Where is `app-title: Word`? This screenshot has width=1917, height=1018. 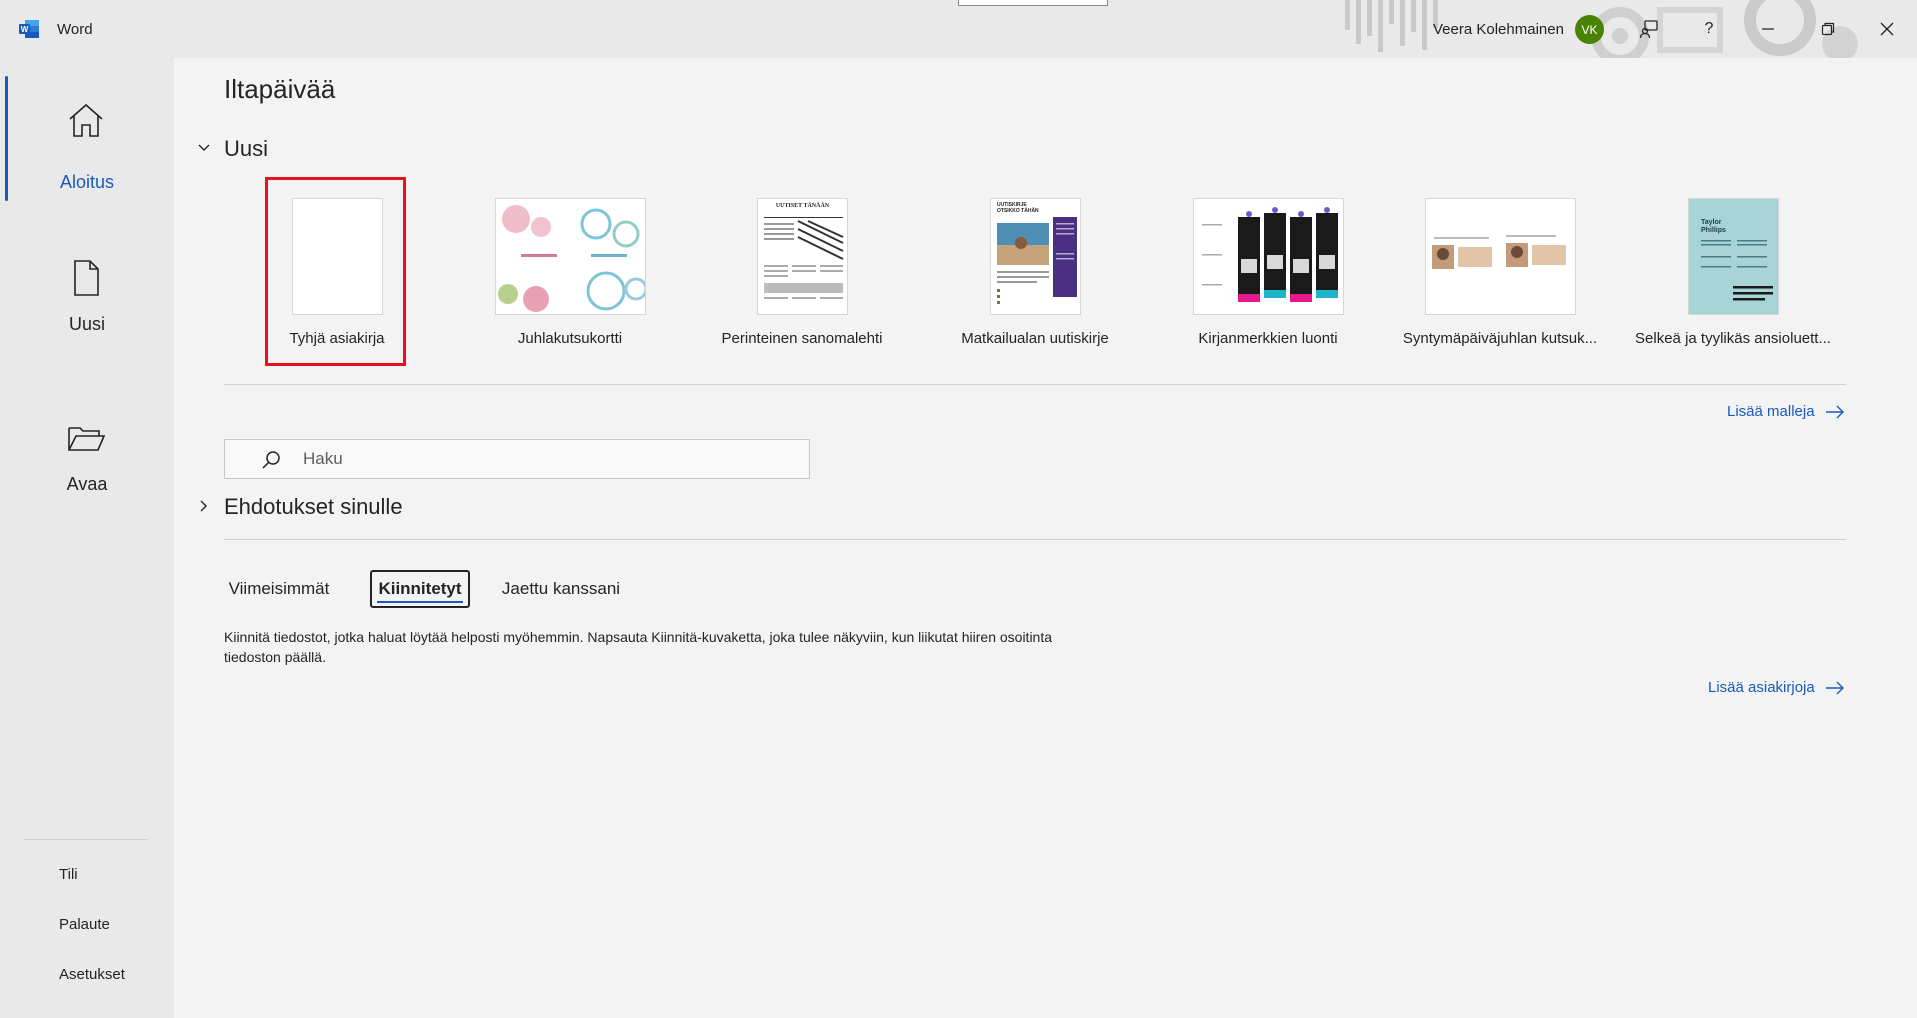 app-title: Word is located at coordinates (75, 29).